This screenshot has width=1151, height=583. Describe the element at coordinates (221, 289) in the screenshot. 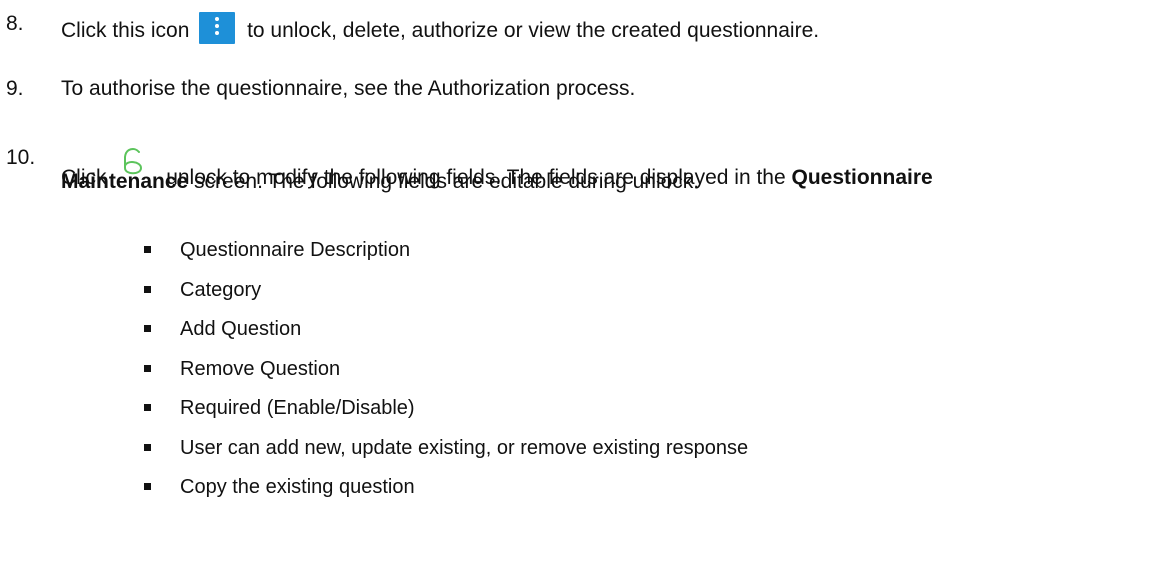

I see `list-item-text: Category` at that location.